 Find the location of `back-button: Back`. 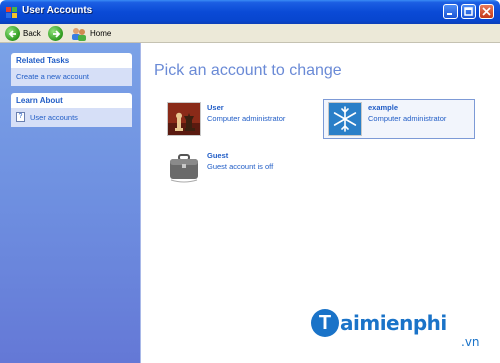

back-button: Back is located at coordinates (23, 33).